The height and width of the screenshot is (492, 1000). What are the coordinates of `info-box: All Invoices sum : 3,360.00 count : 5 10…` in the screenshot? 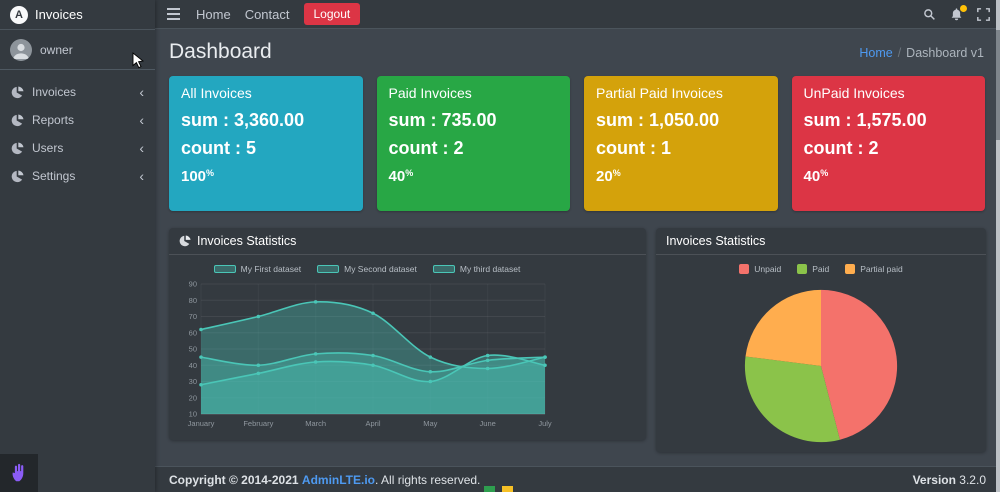 It's located at (266, 143).